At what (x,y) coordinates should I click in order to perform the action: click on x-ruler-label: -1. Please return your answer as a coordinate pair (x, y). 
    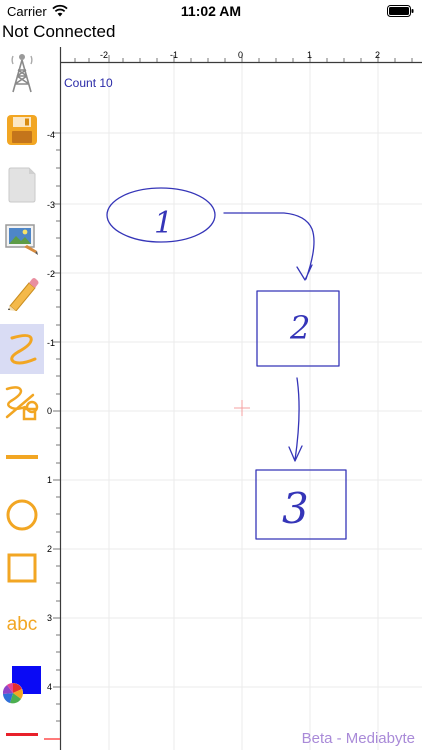
    Looking at the image, I should click on (174, 55).